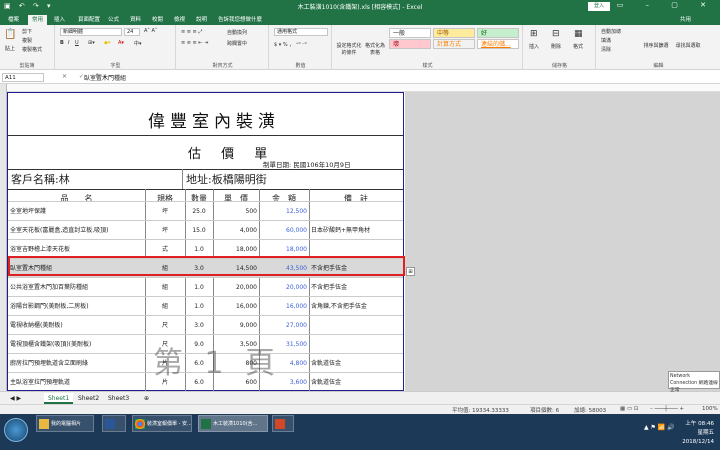 Image resolution: width=720 pixels, height=450 pixels. I want to click on cell-amount: 16,000, so click(283, 306).